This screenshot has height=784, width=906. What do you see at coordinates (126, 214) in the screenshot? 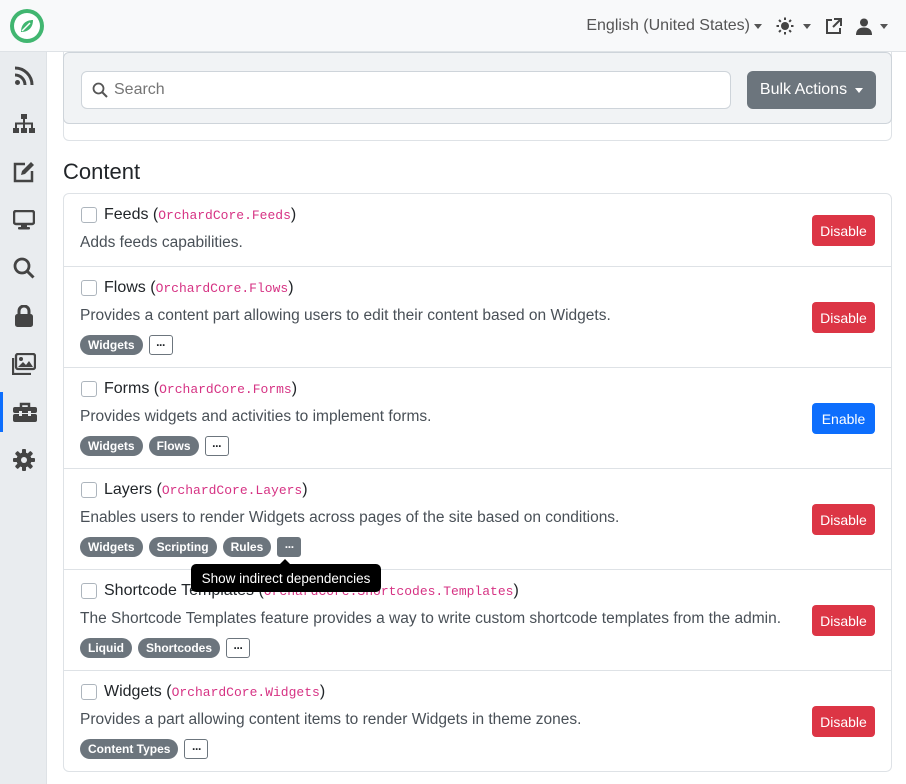
I see `feature-name: Feeds` at bounding box center [126, 214].